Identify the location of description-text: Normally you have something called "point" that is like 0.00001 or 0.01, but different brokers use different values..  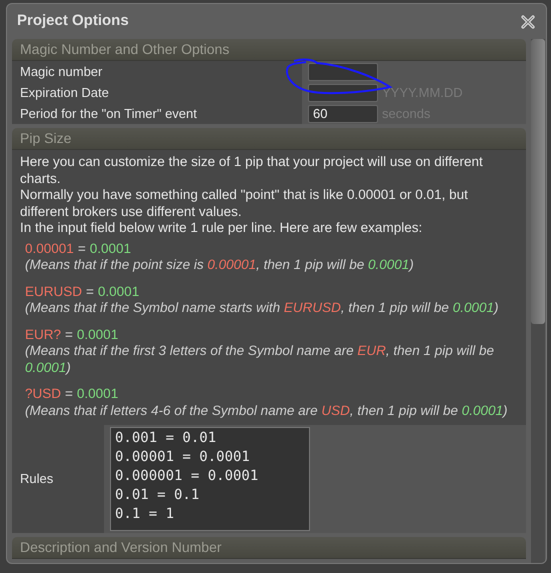
(244, 203).